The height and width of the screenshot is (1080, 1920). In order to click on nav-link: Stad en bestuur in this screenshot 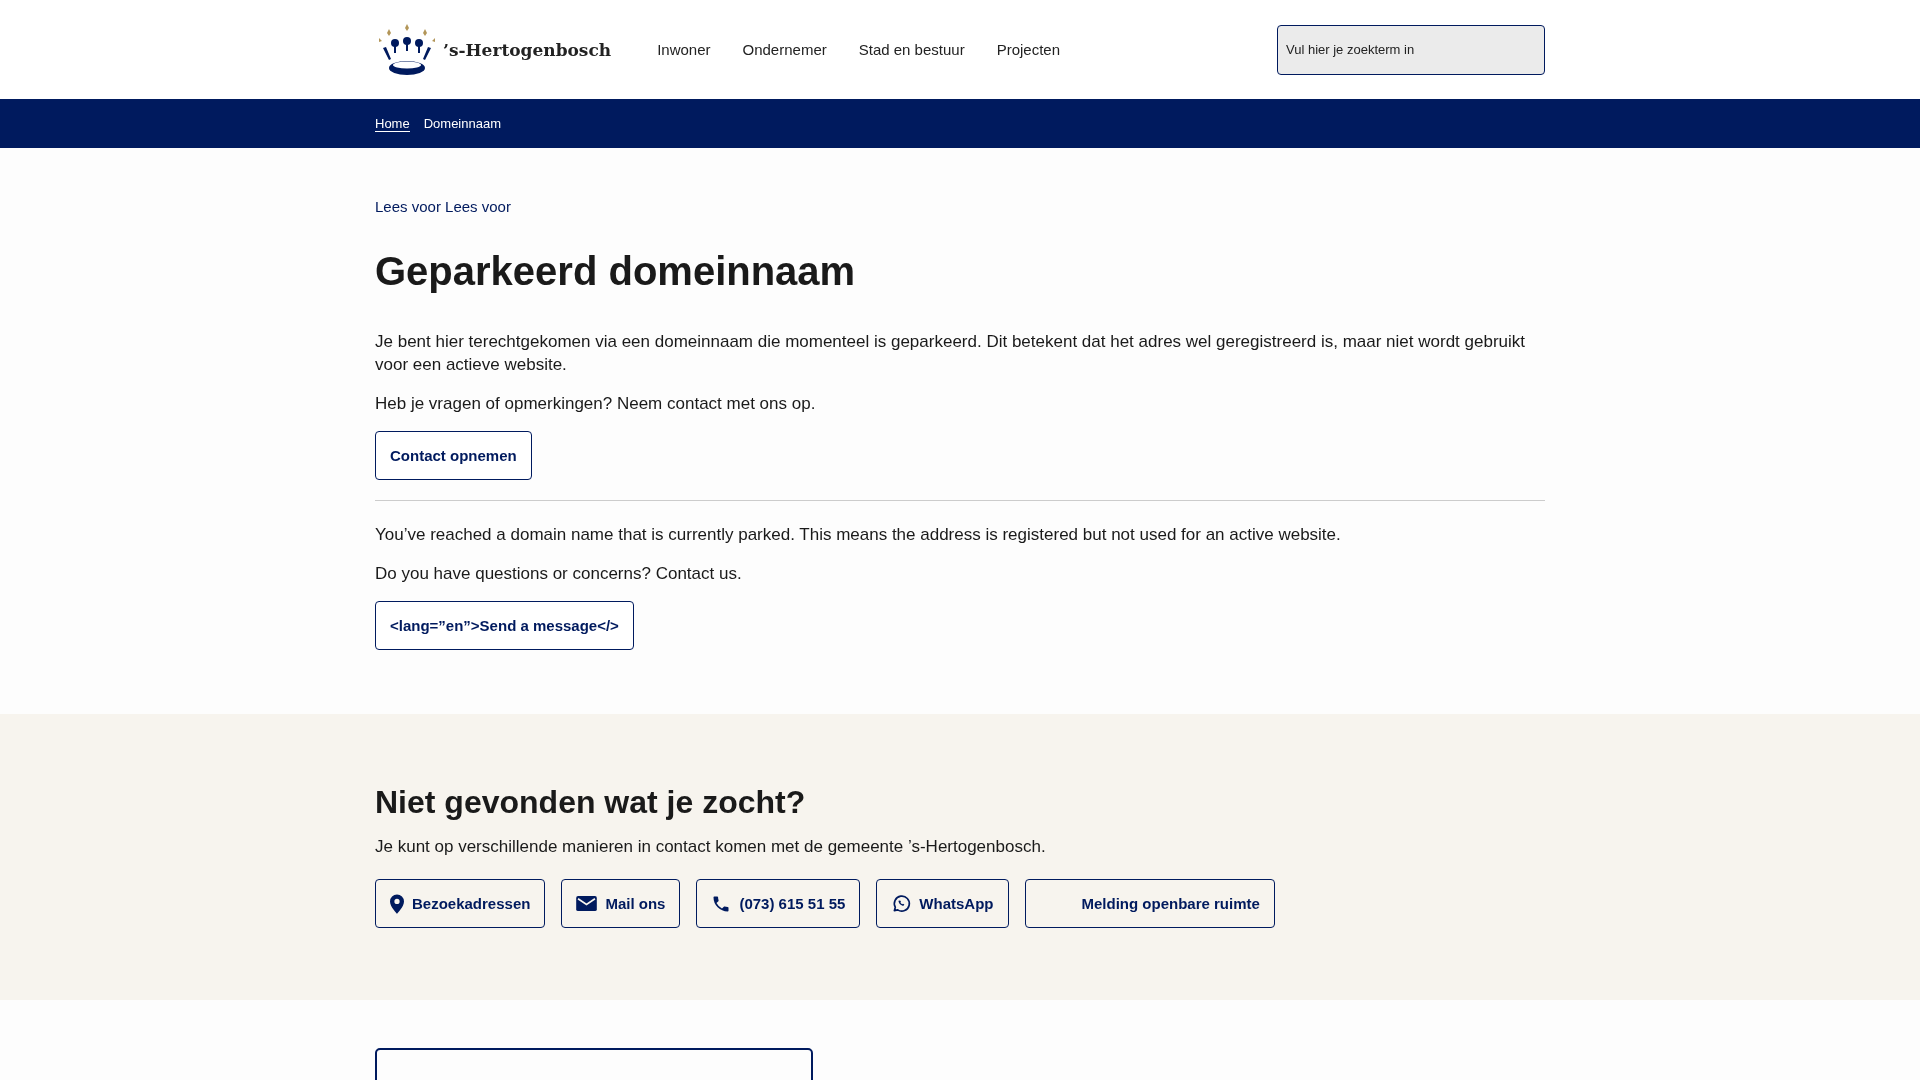, I will do `click(911, 49)`.